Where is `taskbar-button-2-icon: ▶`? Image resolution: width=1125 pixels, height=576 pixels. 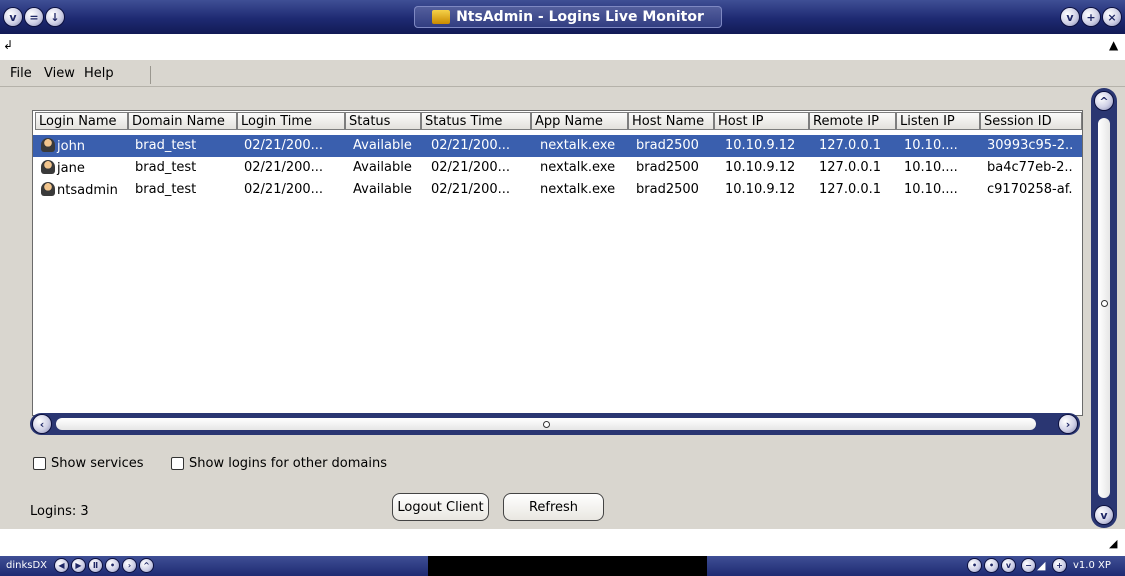
taskbar-button-2-icon: ▶ is located at coordinates (78, 565).